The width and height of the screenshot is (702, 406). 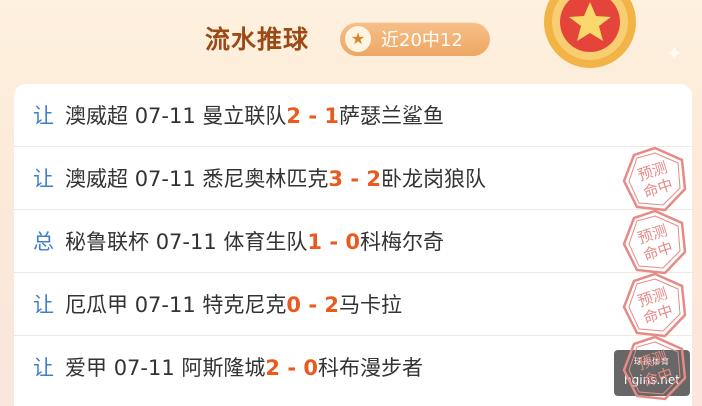 I want to click on home-team: 悉尼奥林匹克, so click(x=265, y=179).